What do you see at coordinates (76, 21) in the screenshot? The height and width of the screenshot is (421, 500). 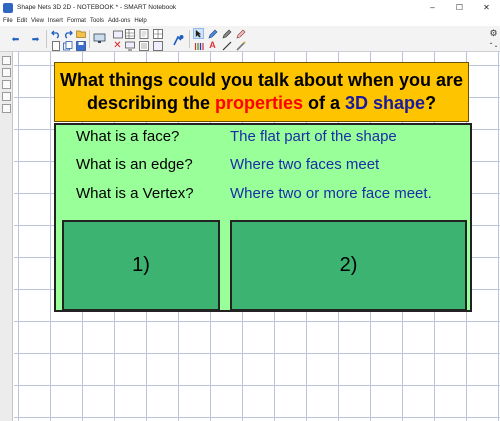 I see `menu-format: Format` at bounding box center [76, 21].